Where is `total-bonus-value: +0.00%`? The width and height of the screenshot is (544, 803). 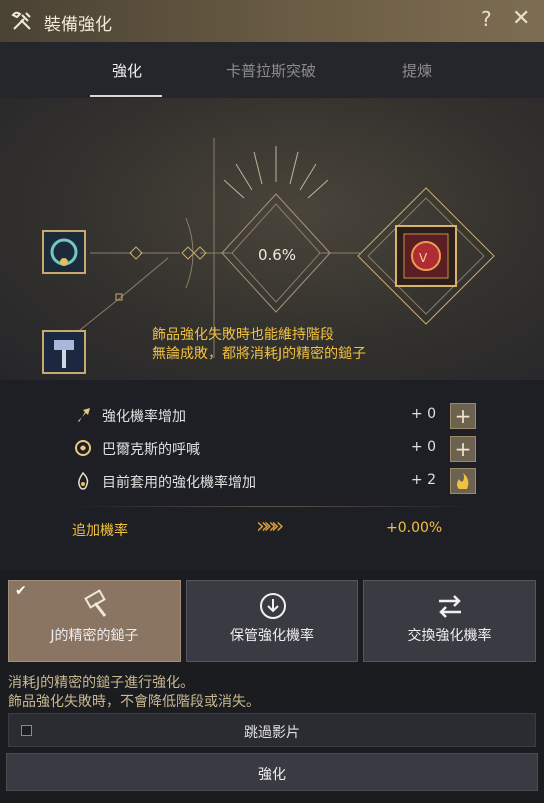 total-bonus-value: +0.00% is located at coordinates (414, 528).